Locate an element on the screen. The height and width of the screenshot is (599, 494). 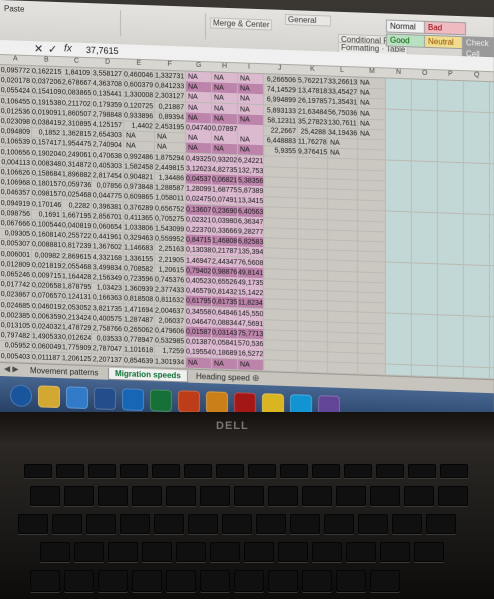
table-cell: 0,854639 is located at coordinates (139, 361).